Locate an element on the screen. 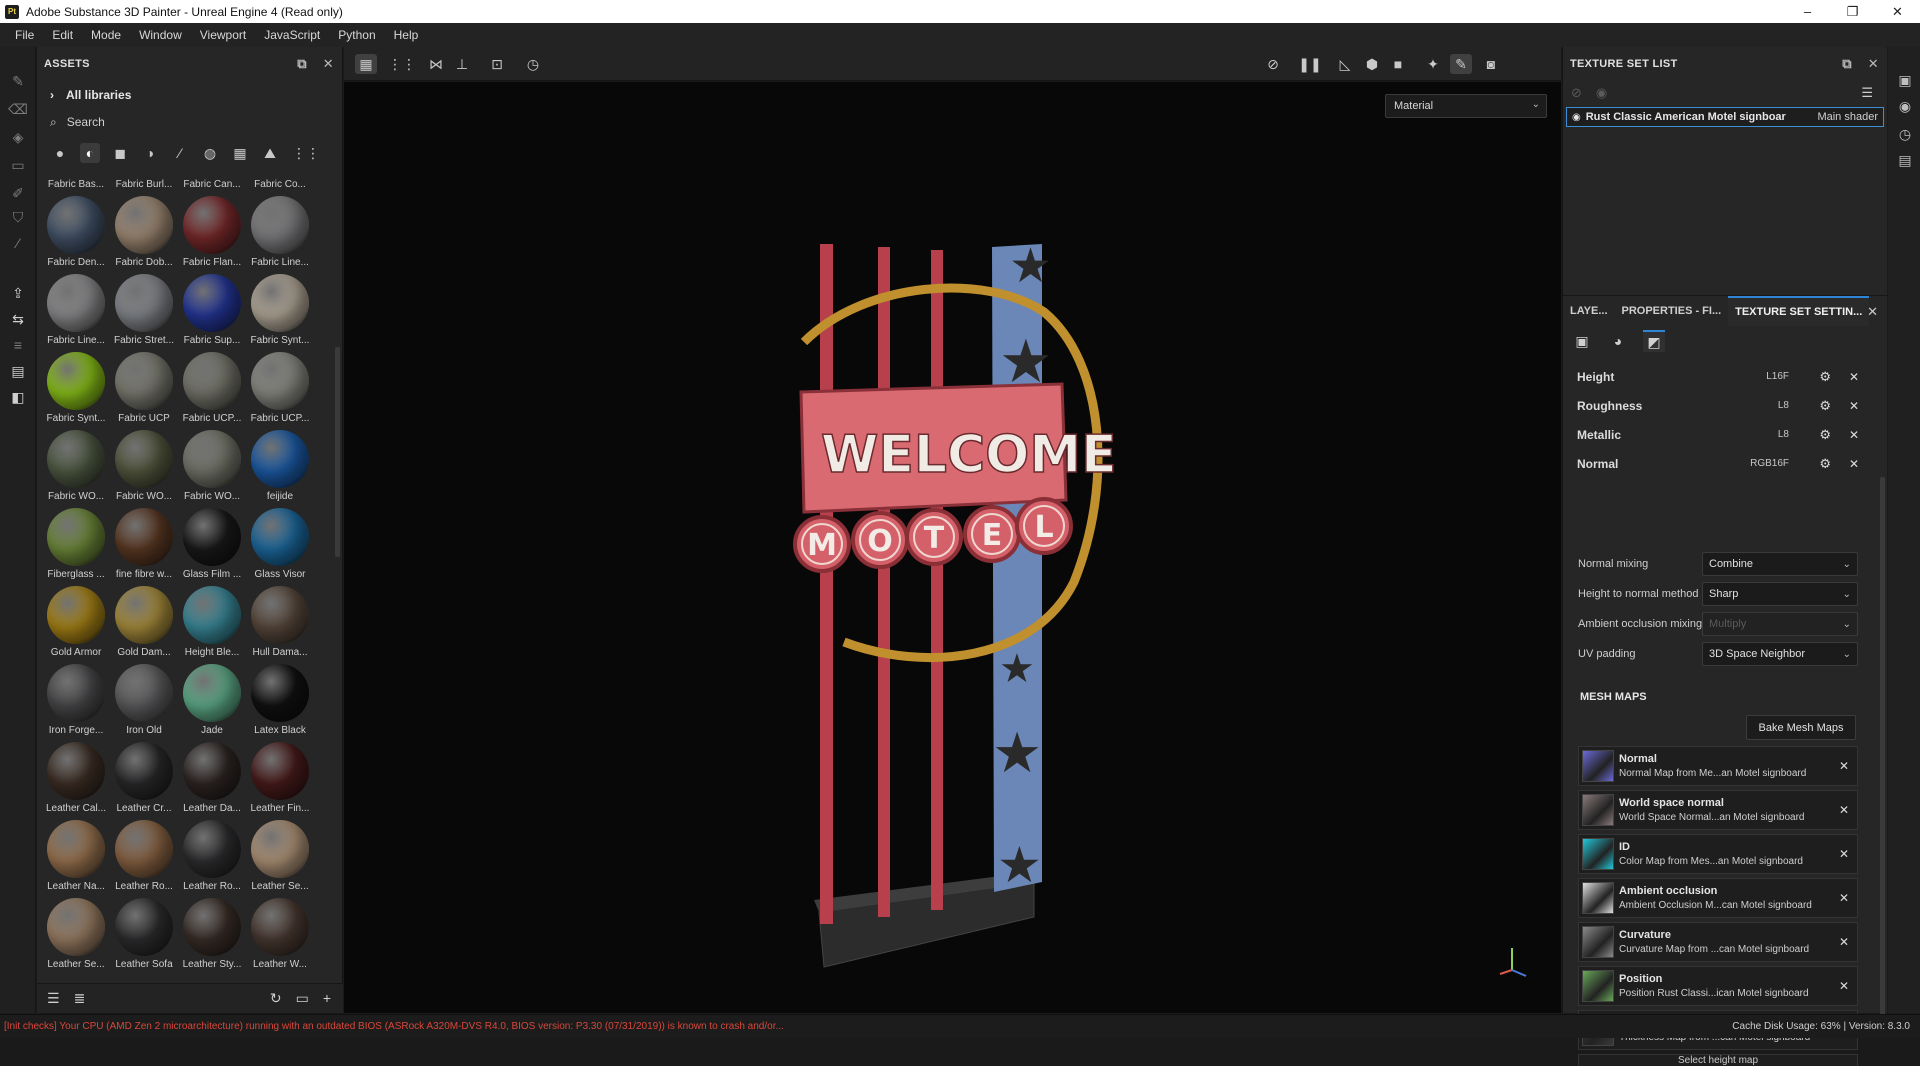 The image size is (1920, 1066). smart-material-filter-icon: ◐ is located at coordinates (90, 153).